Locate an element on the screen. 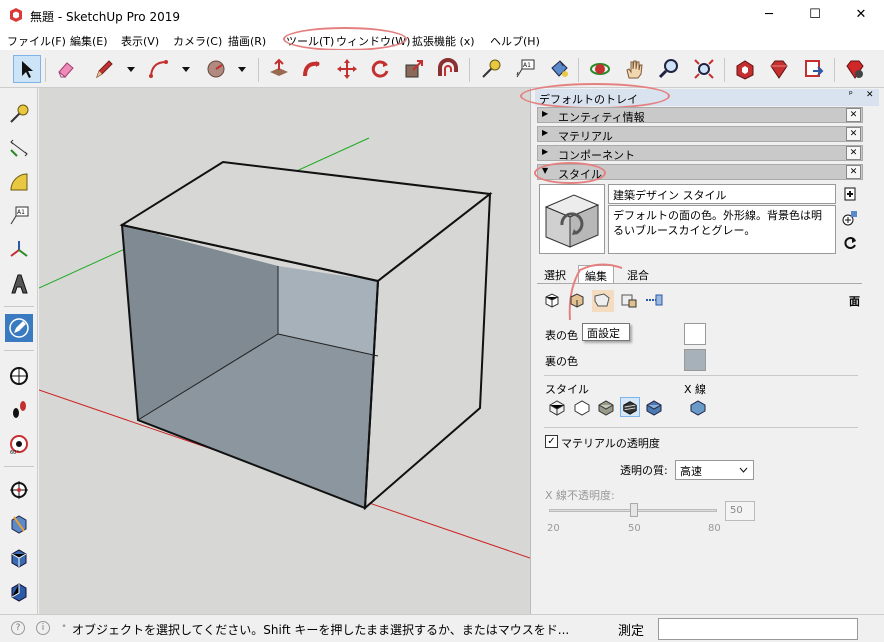 This screenshot has height=642, width=884. extension-manager-button is located at coordinates (855, 69).